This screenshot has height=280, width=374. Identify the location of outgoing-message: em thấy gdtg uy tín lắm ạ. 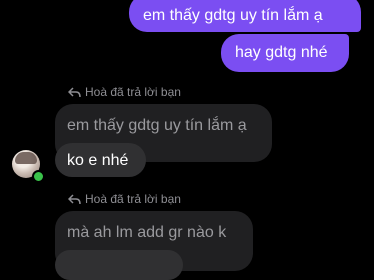
(245, 16).